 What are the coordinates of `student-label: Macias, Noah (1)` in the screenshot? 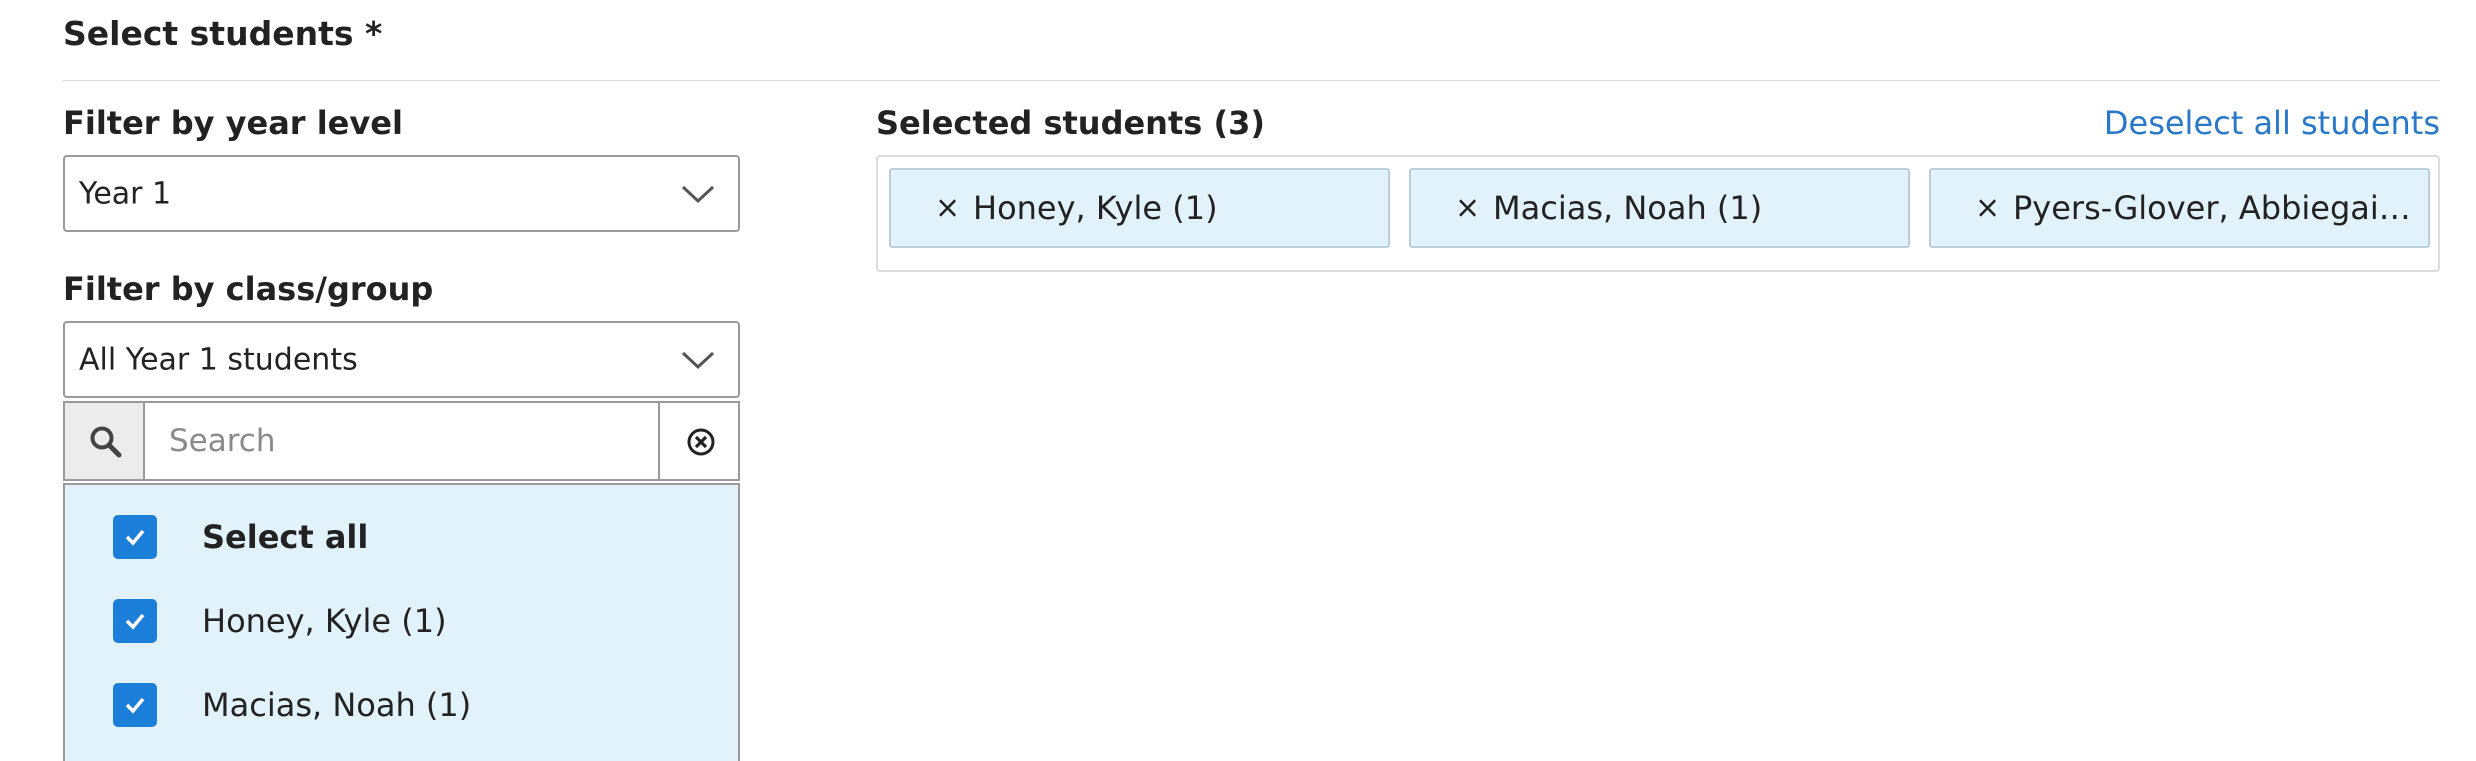 It's located at (337, 705).